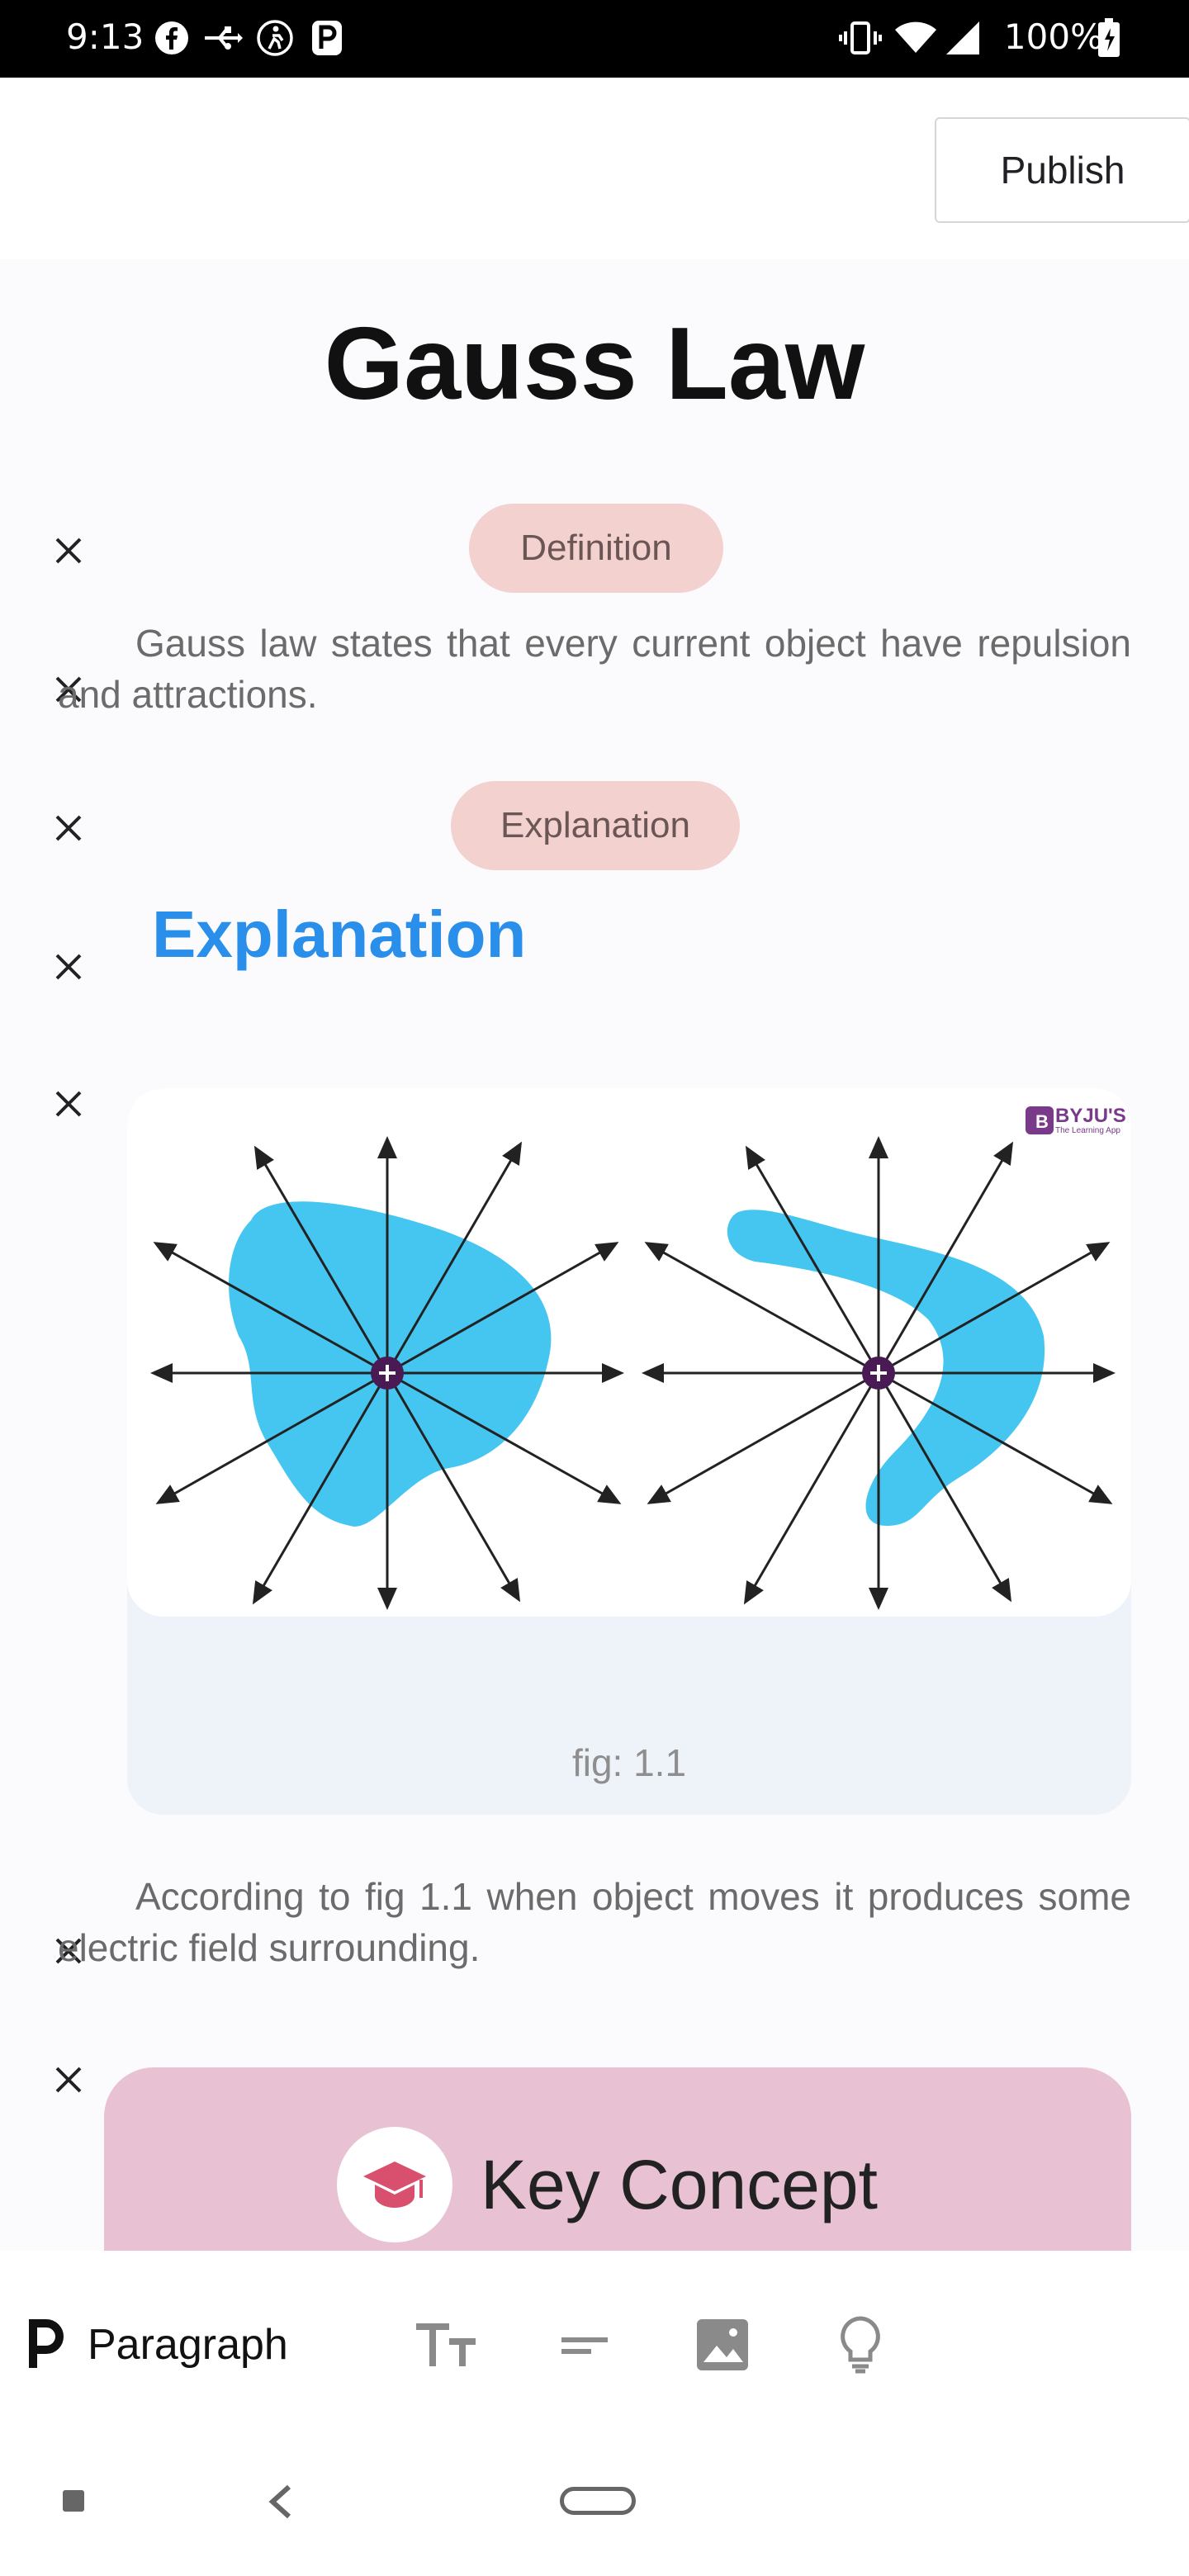  I want to click on text-size-tool, so click(446, 2345).